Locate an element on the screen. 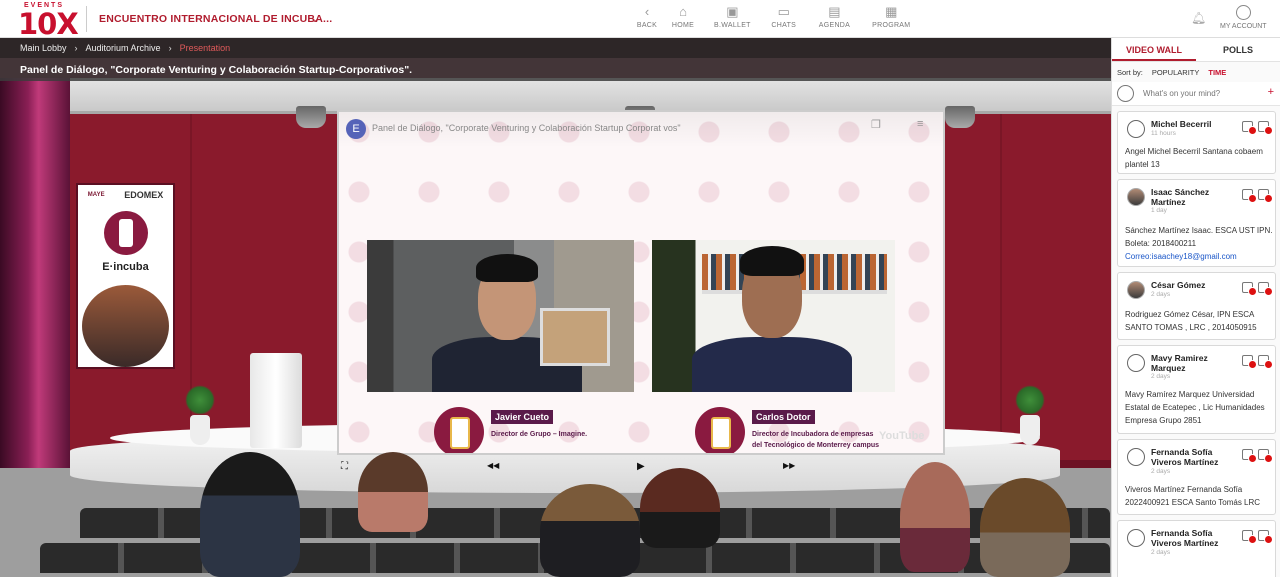  podium is located at coordinates (276, 400).